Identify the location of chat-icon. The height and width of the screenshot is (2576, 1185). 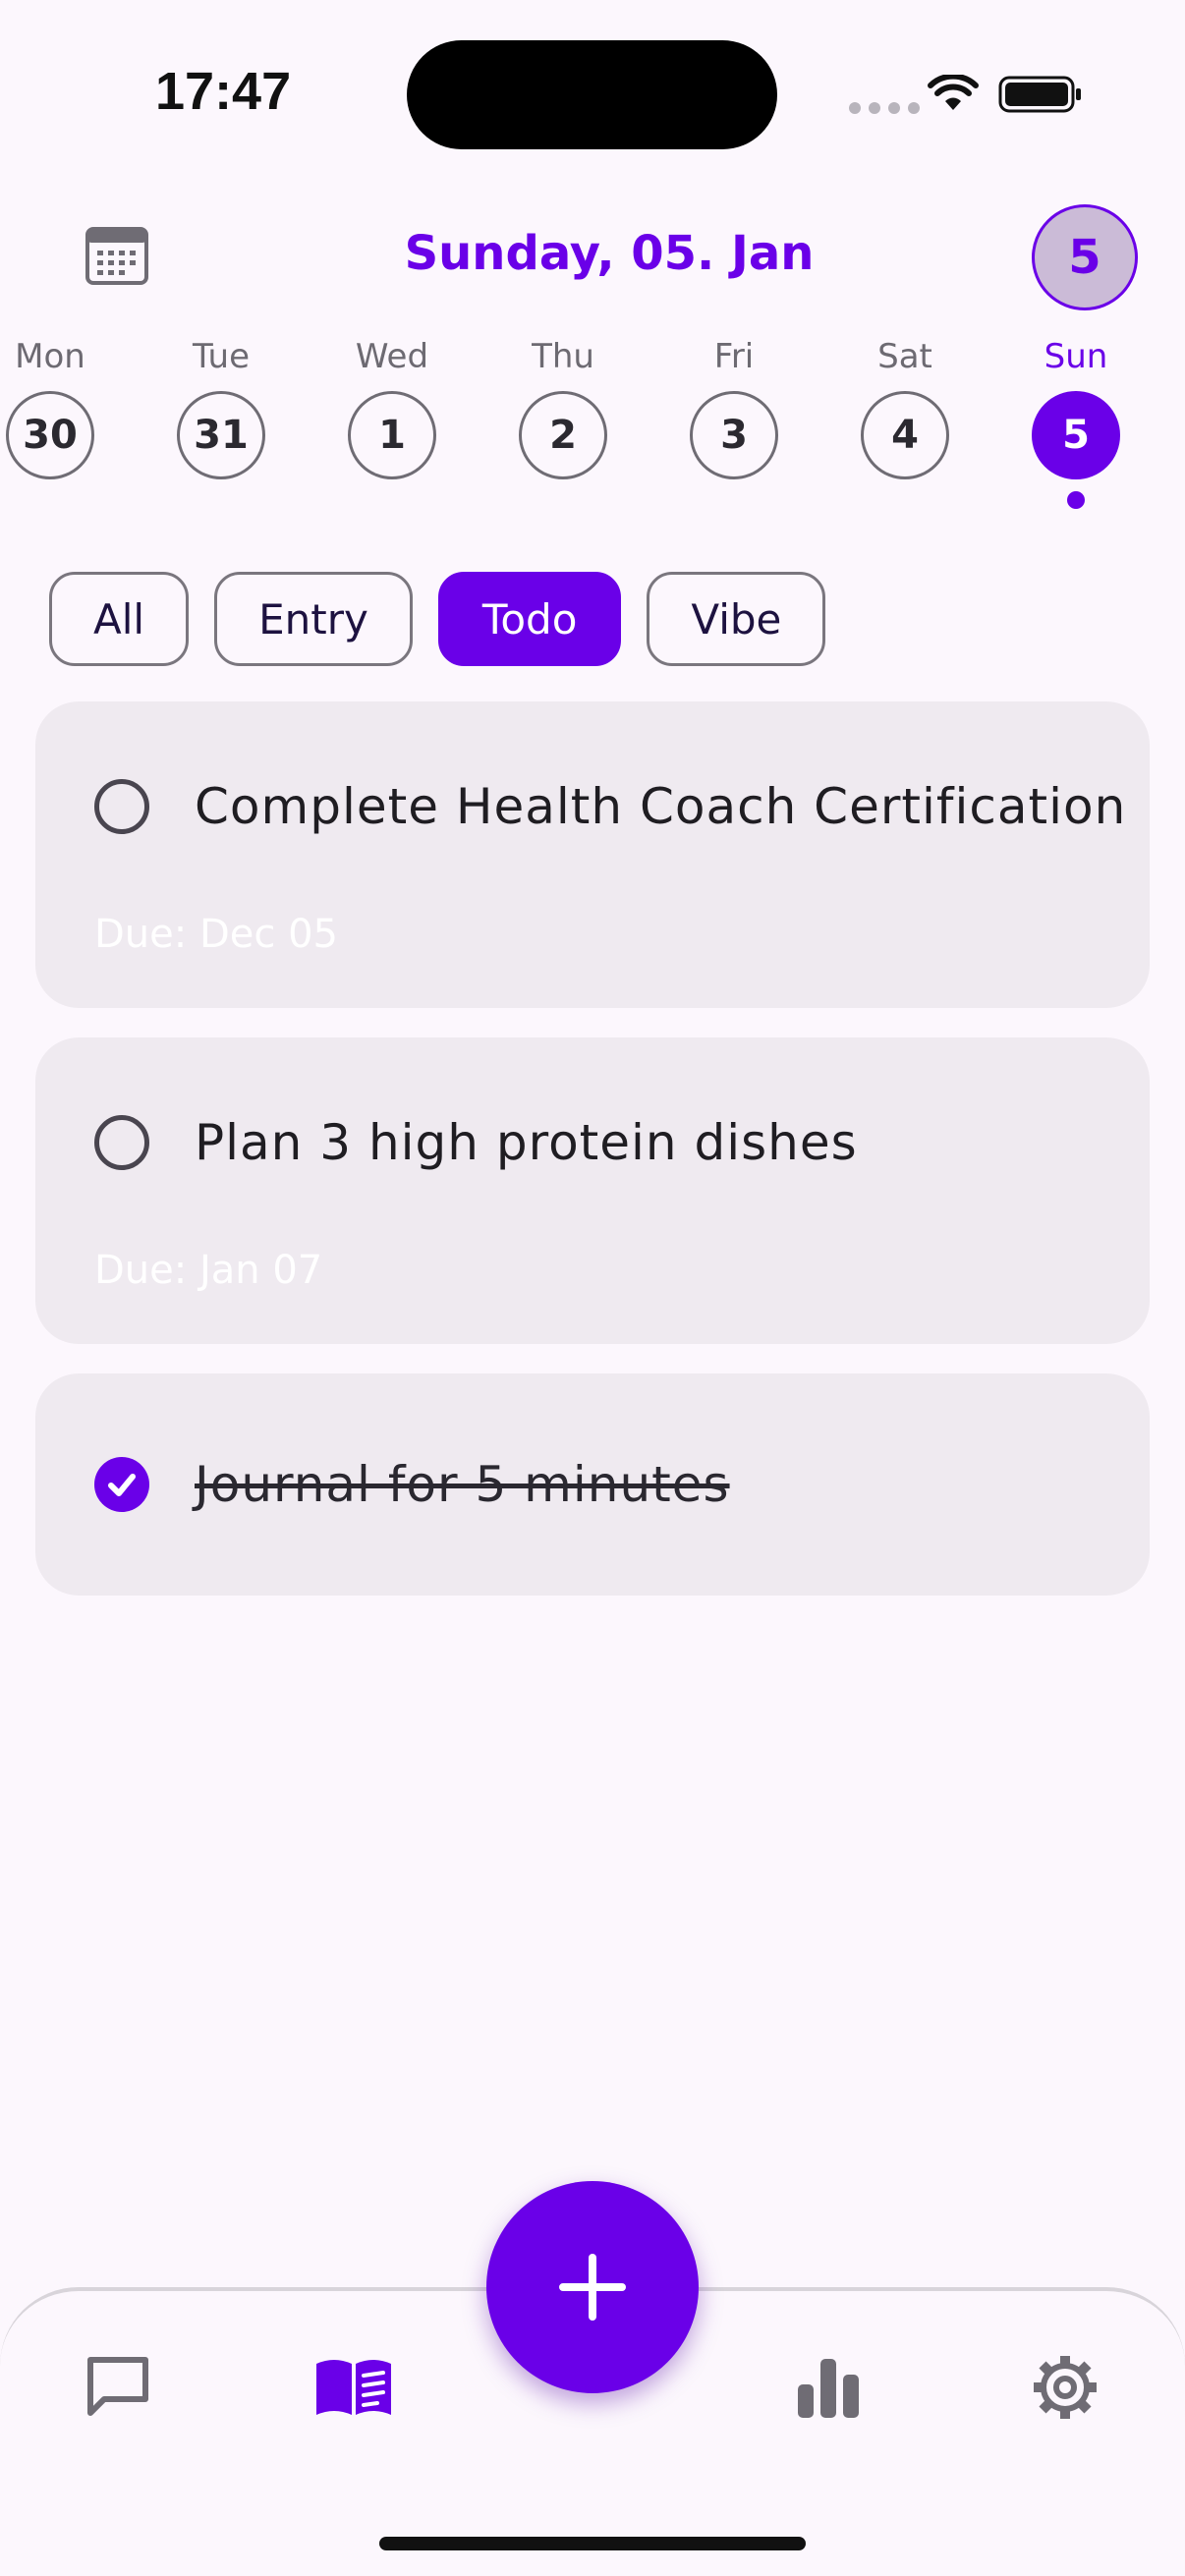
(118, 2387).